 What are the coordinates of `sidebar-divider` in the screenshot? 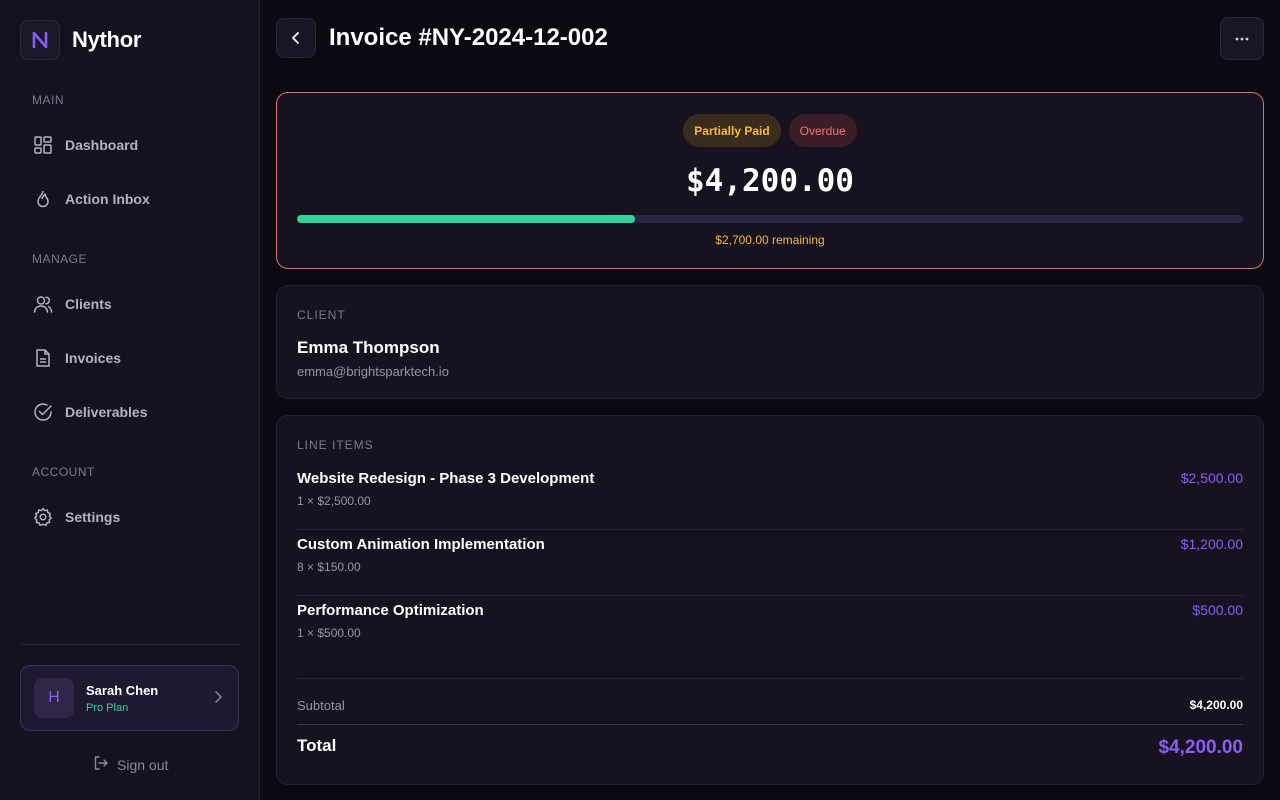 It's located at (130, 644).